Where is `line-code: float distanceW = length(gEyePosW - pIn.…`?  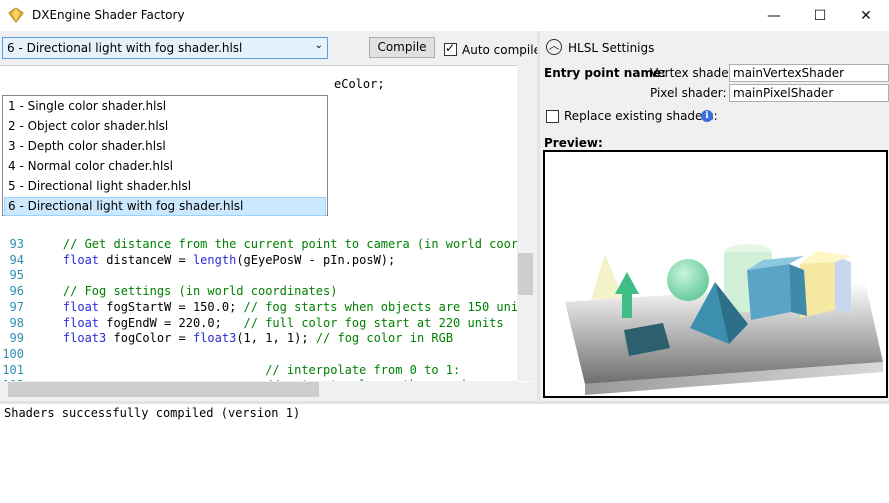
line-code: float distanceW = length(gEyePosW - pIn.… is located at coordinates (229, 259).